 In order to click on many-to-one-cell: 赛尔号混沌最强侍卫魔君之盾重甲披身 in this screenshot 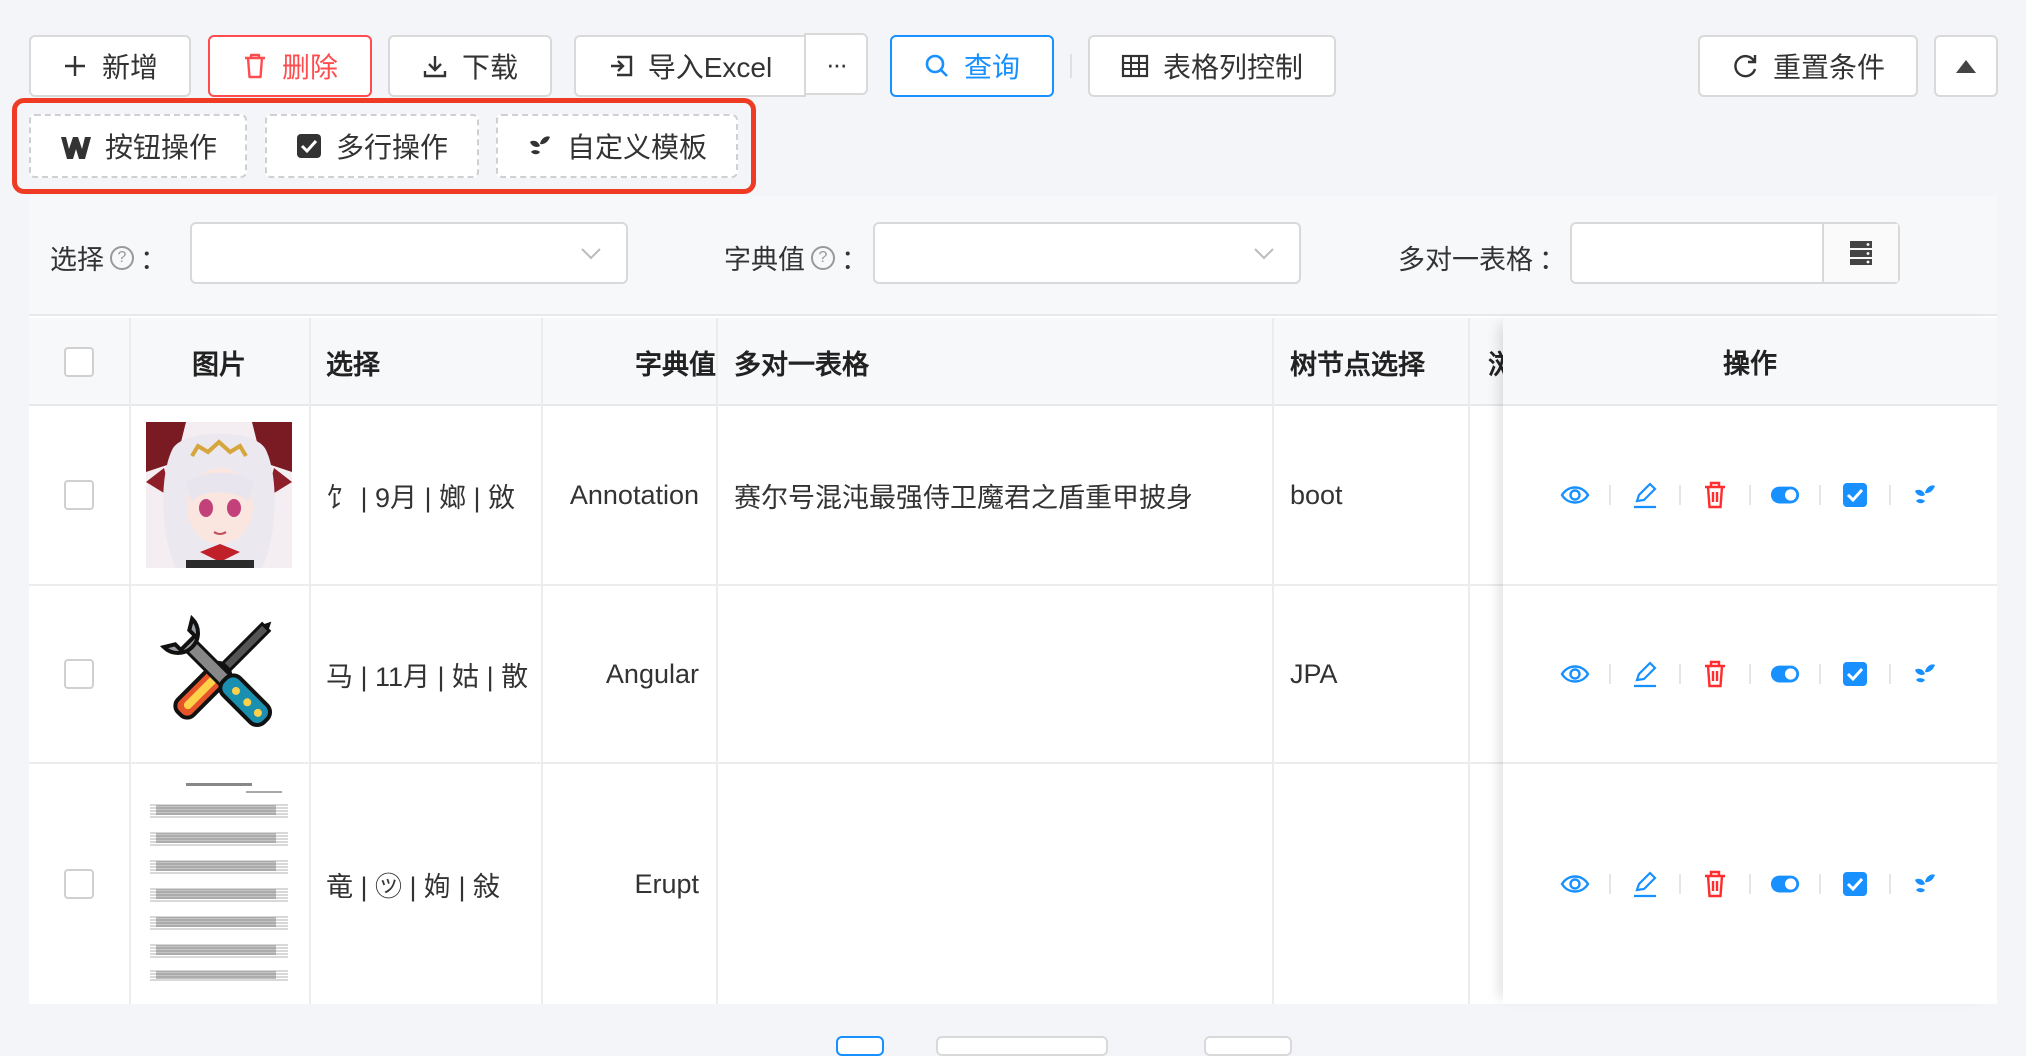, I will do `click(963, 497)`.